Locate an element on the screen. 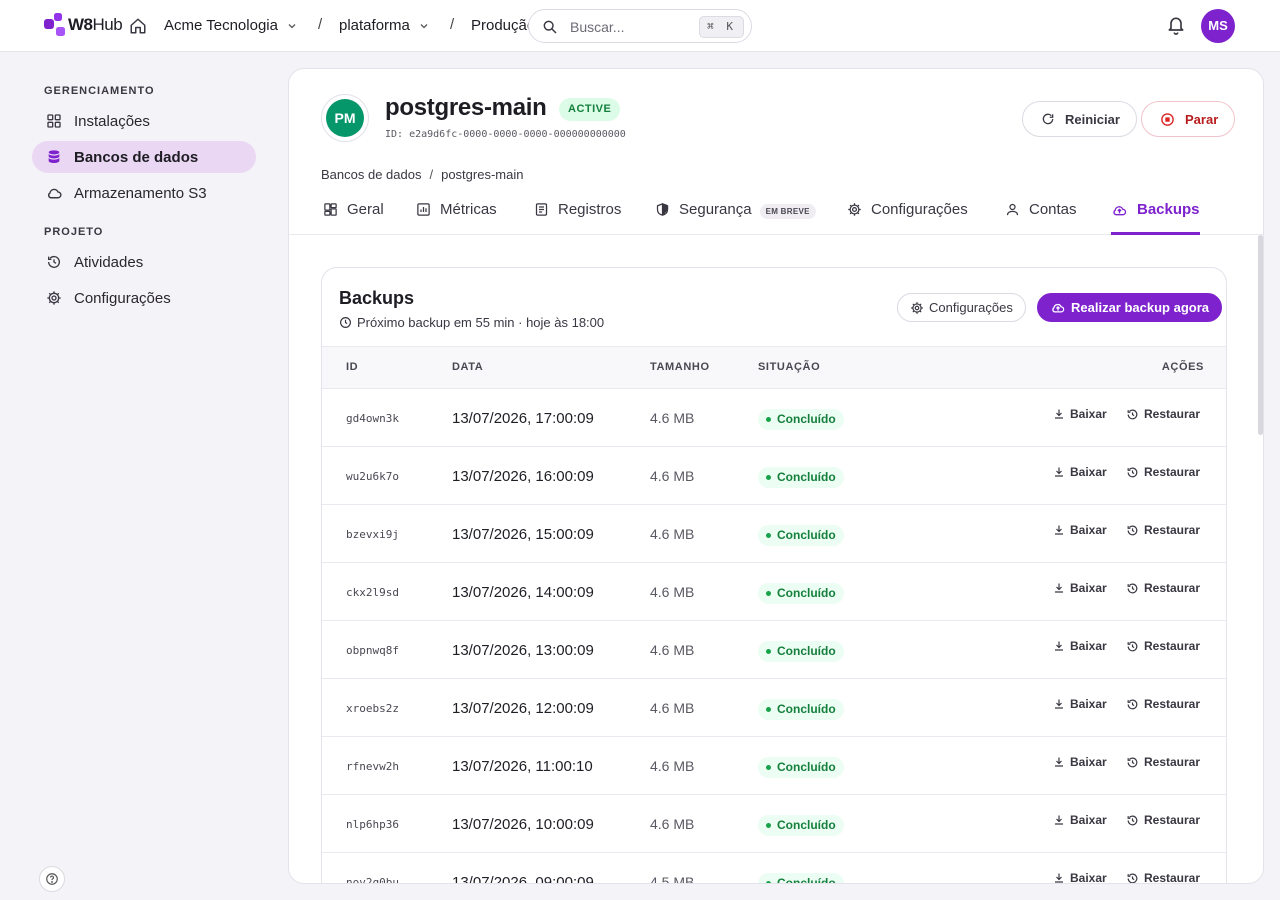 The image size is (1280, 900). column-id: ID is located at coordinates (352, 367).